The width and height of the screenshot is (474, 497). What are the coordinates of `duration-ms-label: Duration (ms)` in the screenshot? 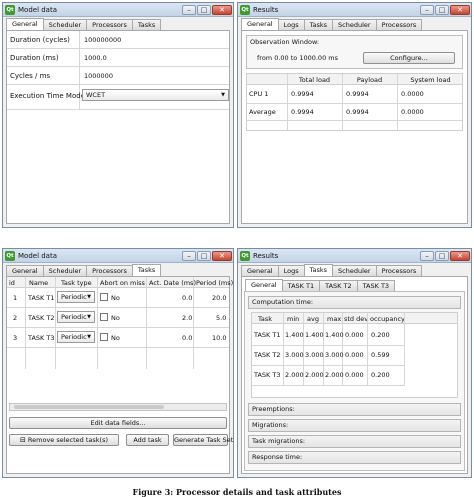 It's located at (34, 58).